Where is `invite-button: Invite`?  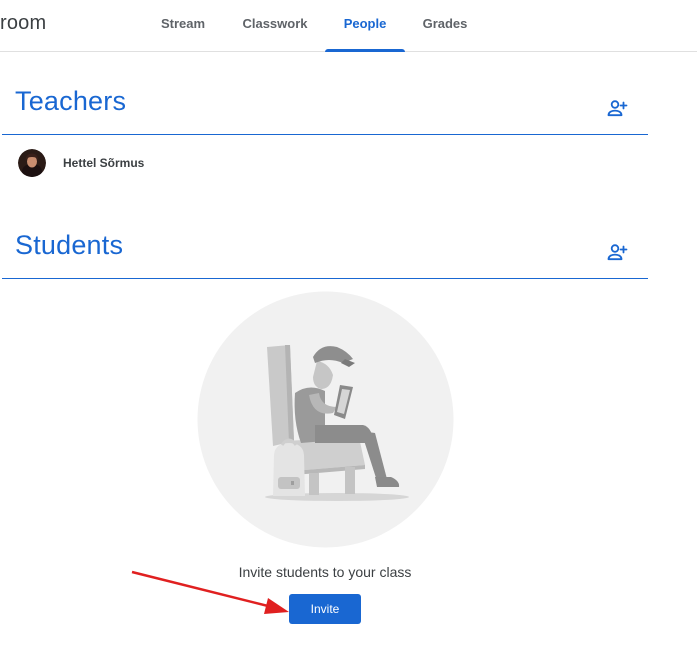
invite-button: Invite is located at coordinates (325, 609).